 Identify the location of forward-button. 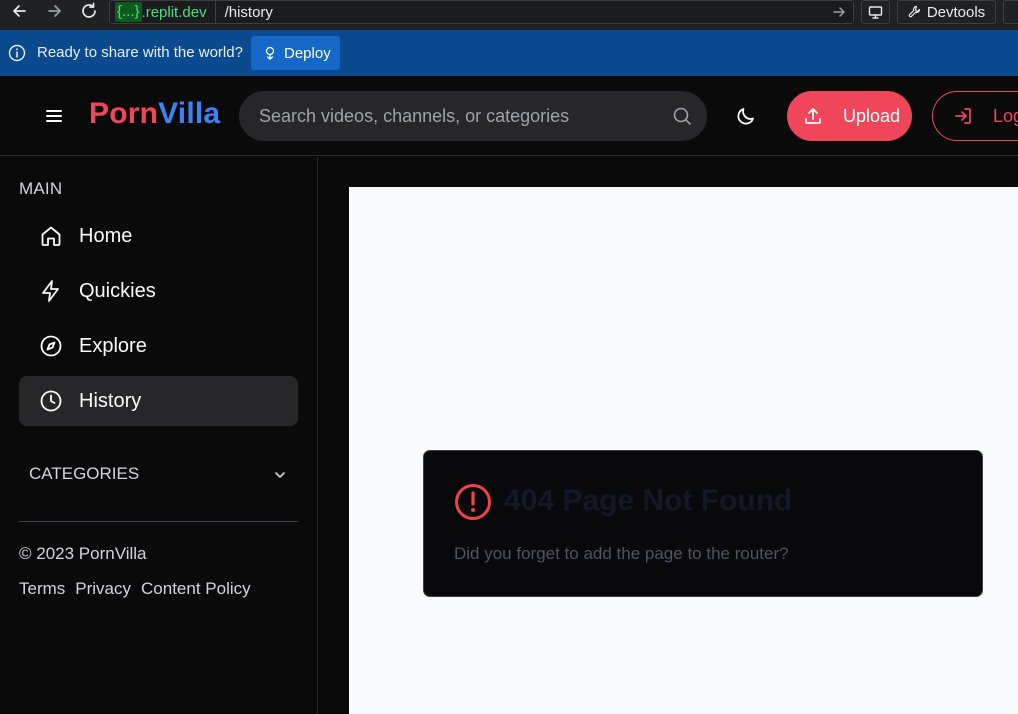
(55, 11).